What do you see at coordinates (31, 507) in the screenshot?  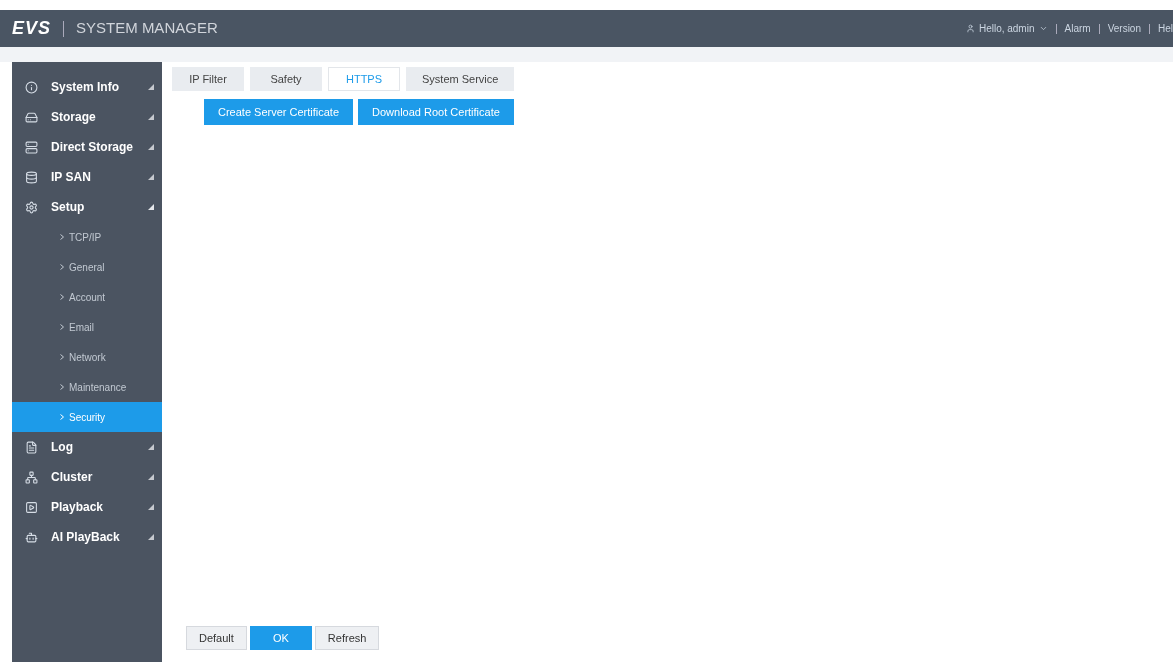 I see `play-icon` at bounding box center [31, 507].